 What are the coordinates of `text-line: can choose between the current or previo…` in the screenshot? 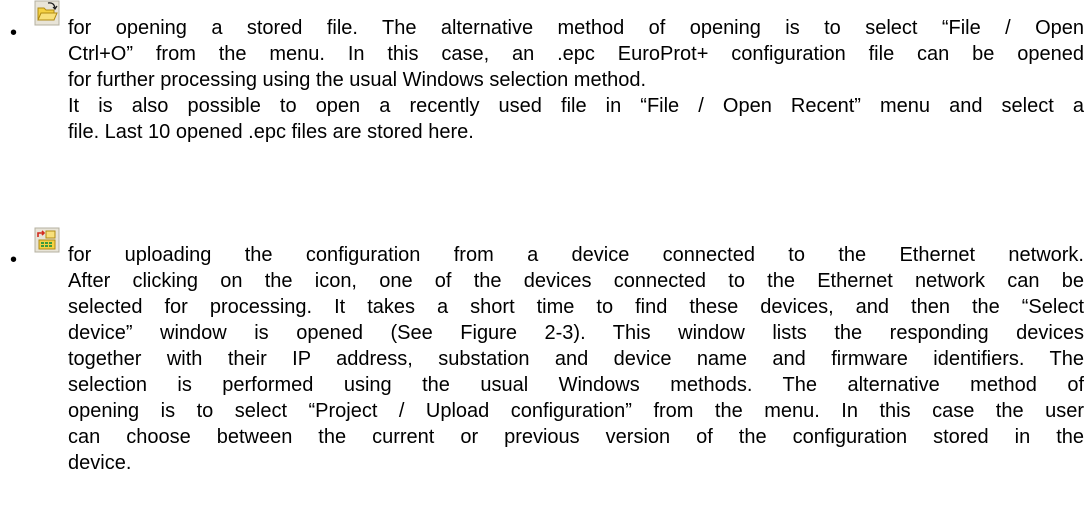 It's located at (576, 437).